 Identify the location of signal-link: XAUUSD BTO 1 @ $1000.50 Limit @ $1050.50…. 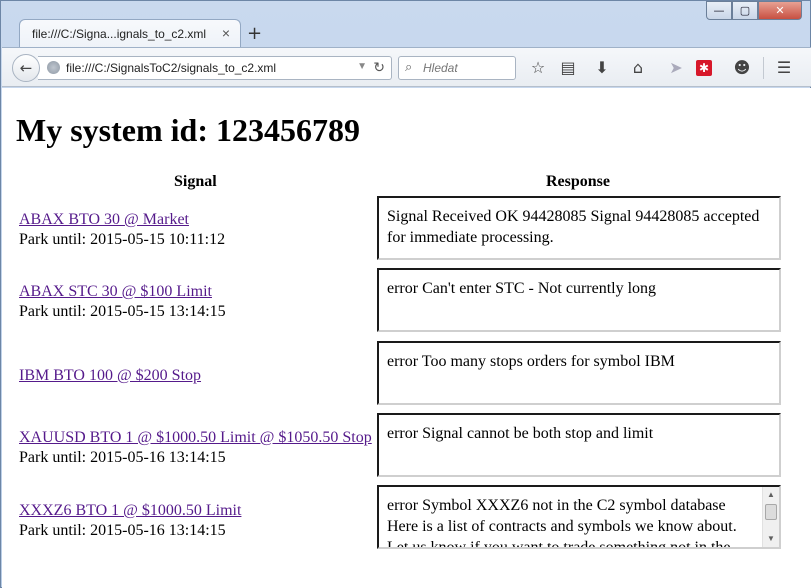
(195, 437).